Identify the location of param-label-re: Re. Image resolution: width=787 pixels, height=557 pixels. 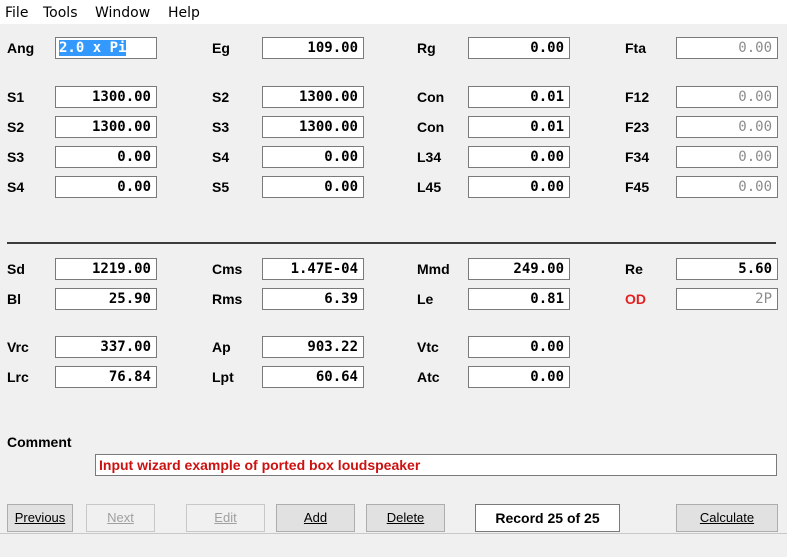
(634, 269).